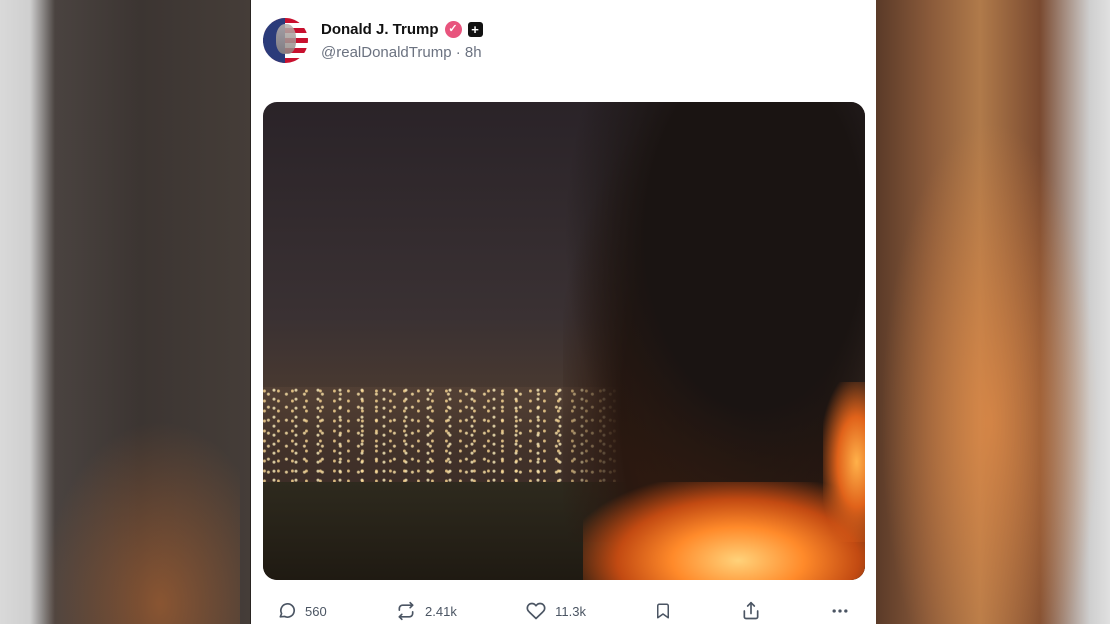 This screenshot has height=624, width=1110. Describe the element at coordinates (302, 611) in the screenshot. I see `reply-button: 560` at that location.